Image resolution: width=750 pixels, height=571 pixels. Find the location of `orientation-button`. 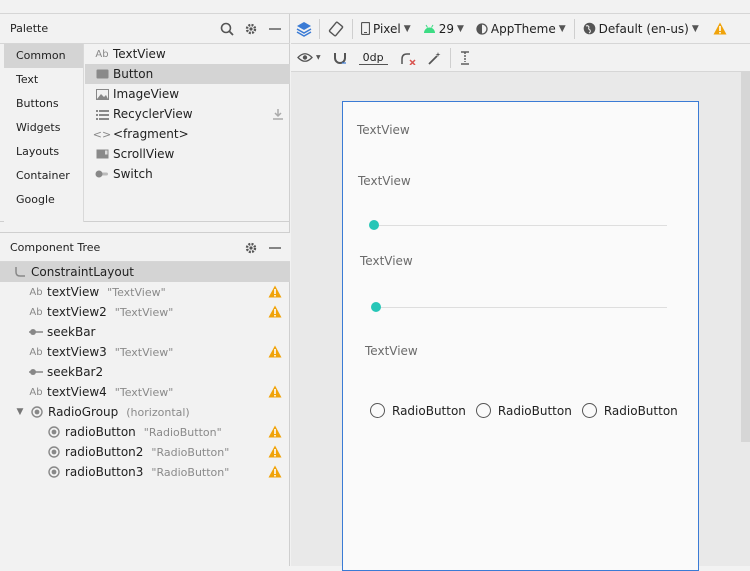

orientation-button is located at coordinates (336, 29).